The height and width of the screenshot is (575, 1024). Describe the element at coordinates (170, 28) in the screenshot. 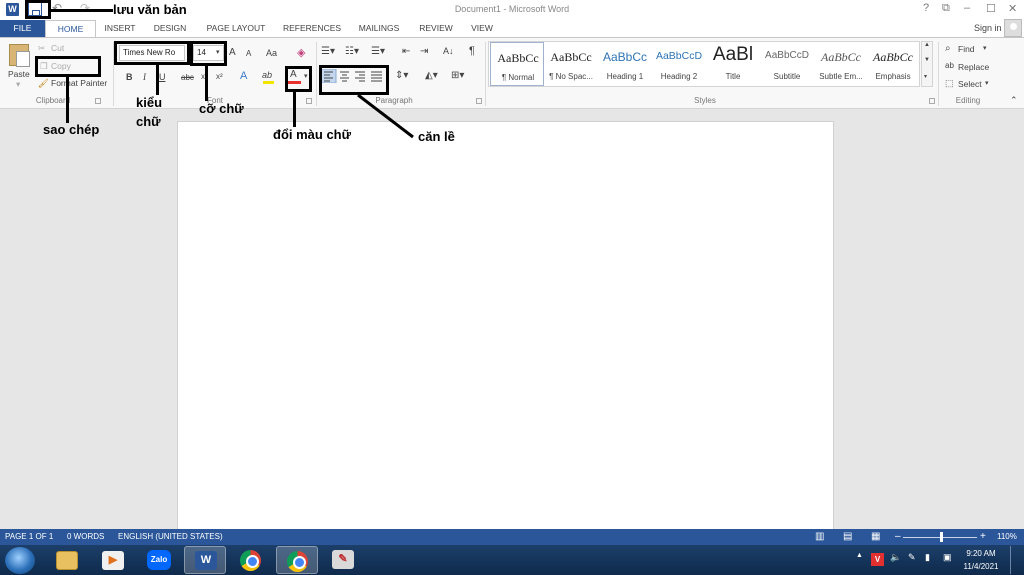

I see `tab-design: DESIGN` at that location.